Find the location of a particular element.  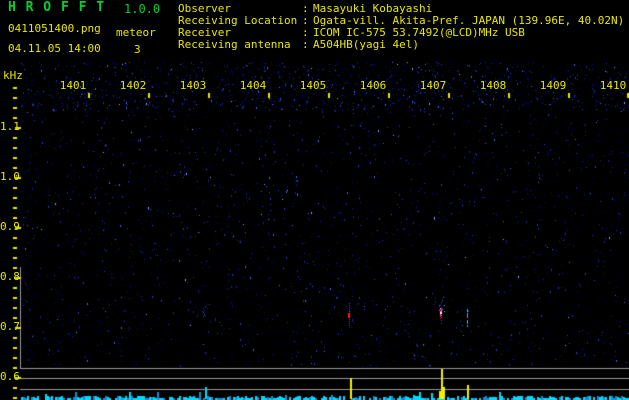

time-tick-label: 1409 is located at coordinates (553, 85).